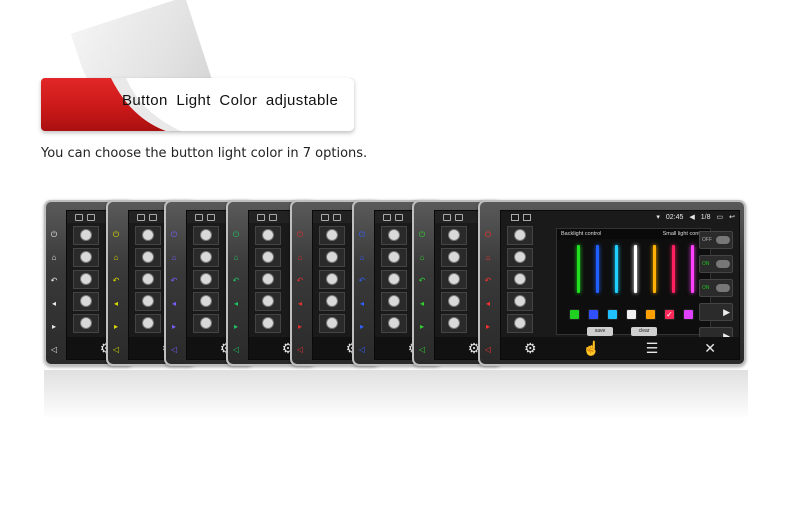 This screenshot has width=800, height=505. Describe the element at coordinates (620, 348) in the screenshot. I see `bottom-bar: ⚙ ☝ ☰ ✕` at that location.